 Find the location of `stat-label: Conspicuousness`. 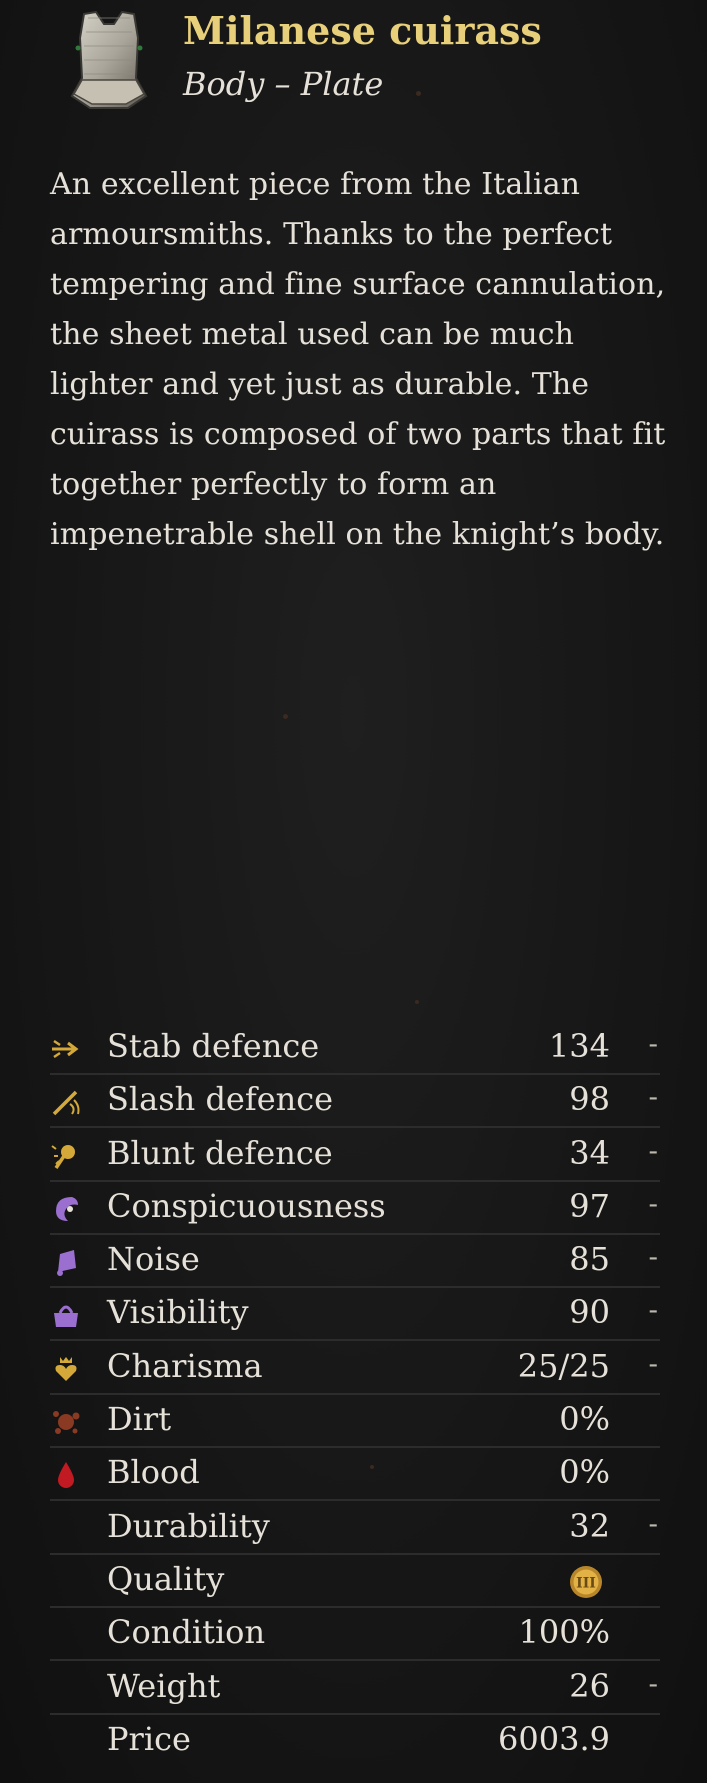

stat-label: Conspicuousness is located at coordinates (246, 1205).